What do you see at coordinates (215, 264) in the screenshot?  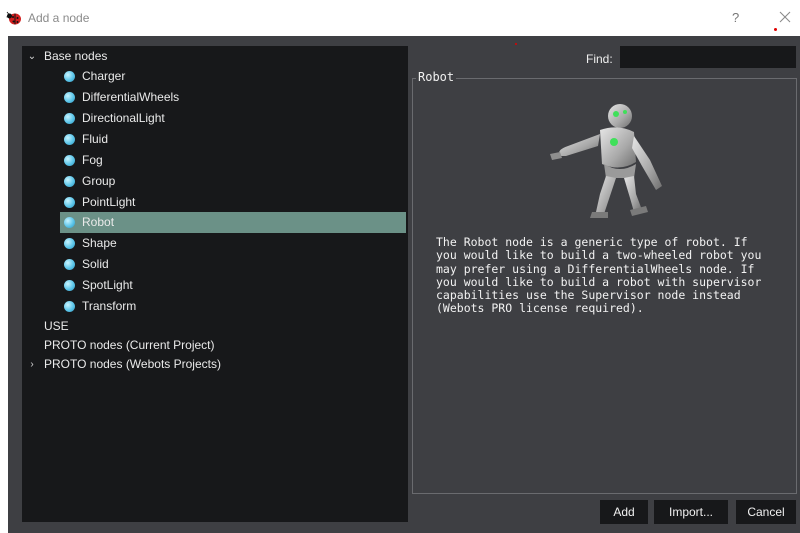 I see `tree-item-solid: Solid` at bounding box center [215, 264].